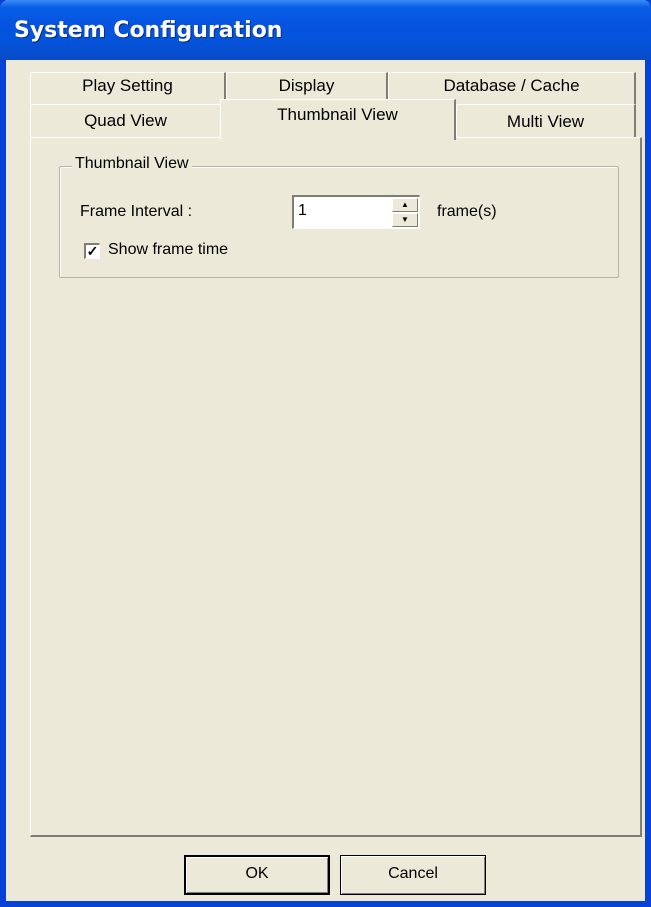  I want to click on tab-label: Quad View, so click(125, 120).